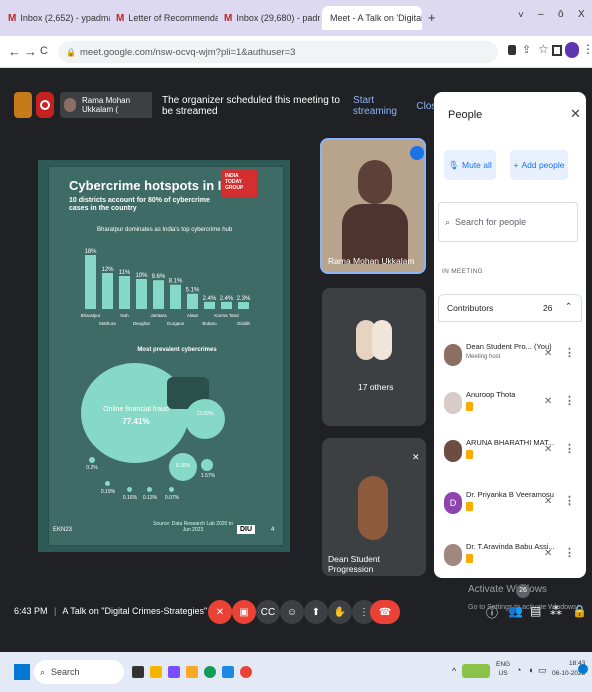 The image size is (592, 692). I want to click on share-icon: ⇪, so click(526, 49).